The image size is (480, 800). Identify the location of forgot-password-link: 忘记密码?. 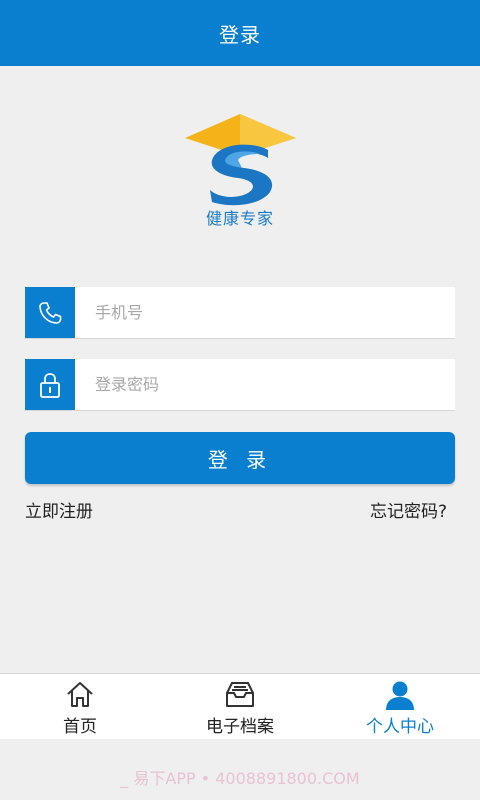
(408, 509).